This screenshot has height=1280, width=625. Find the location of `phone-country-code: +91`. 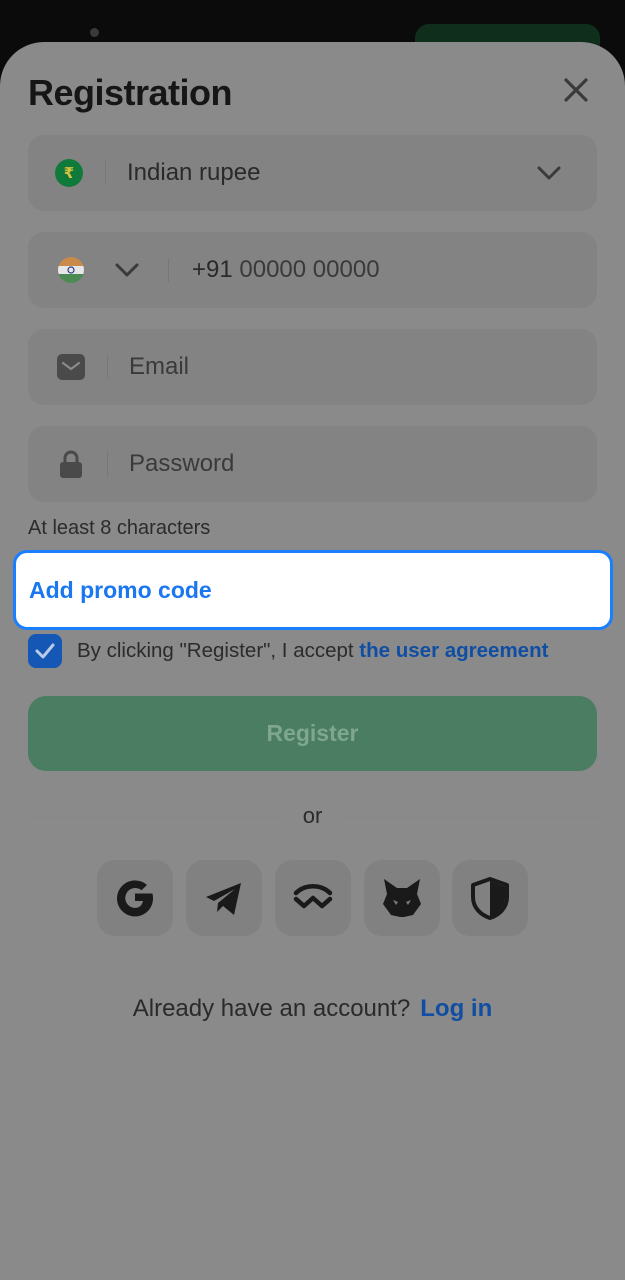

phone-country-code: +91 is located at coordinates (212, 269).